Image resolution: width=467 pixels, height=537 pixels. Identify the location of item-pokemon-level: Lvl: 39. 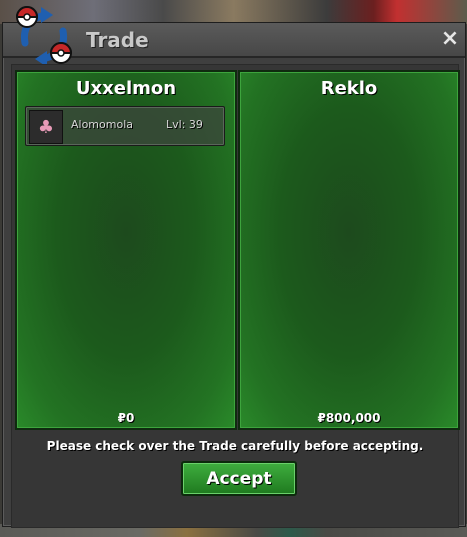
(184, 124).